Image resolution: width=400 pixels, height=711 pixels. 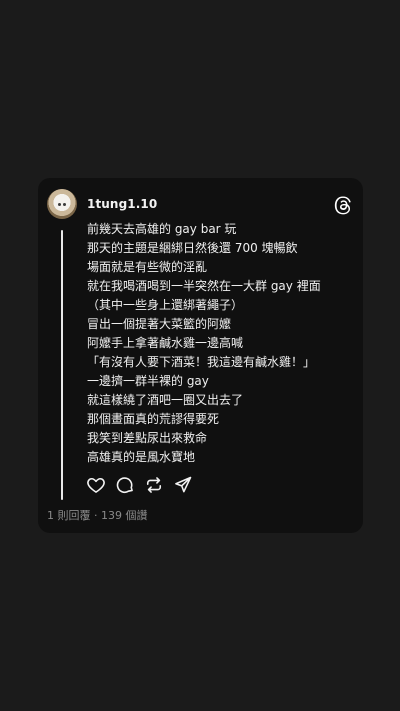 I want to click on avatar, so click(x=62, y=204).